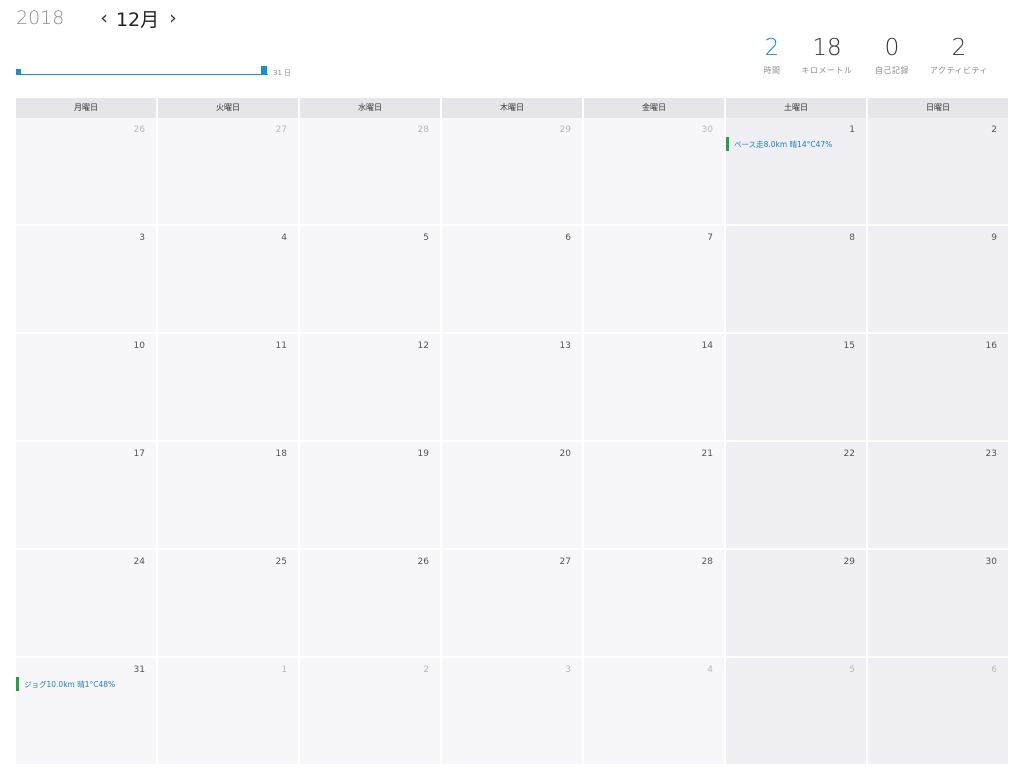 Image resolution: width=1024 pixels, height=781 pixels. Describe the element at coordinates (370, 495) in the screenshot. I see `calendar-day-cell: 19` at that location.